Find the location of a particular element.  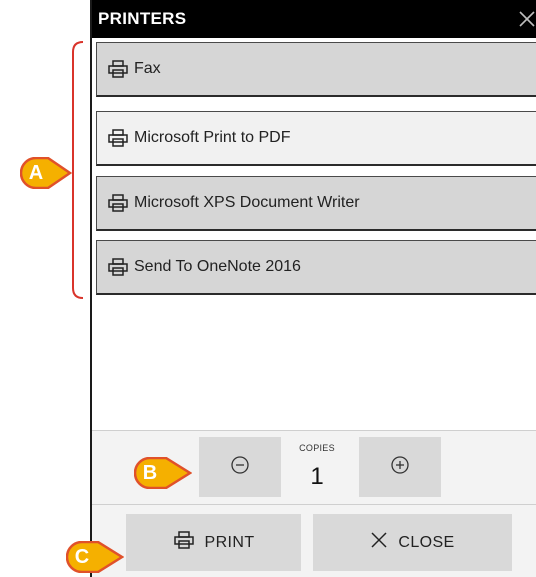

printer-item-send-to-onenote-2016: Send To OneNote 2016 is located at coordinates (316, 267).